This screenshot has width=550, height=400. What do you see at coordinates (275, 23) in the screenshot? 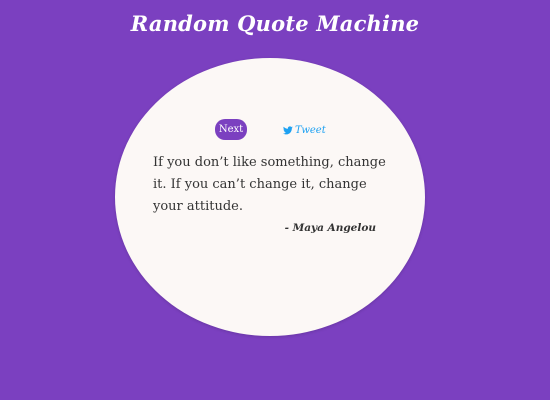
I see `app-title: Random Quote Machine` at bounding box center [275, 23].